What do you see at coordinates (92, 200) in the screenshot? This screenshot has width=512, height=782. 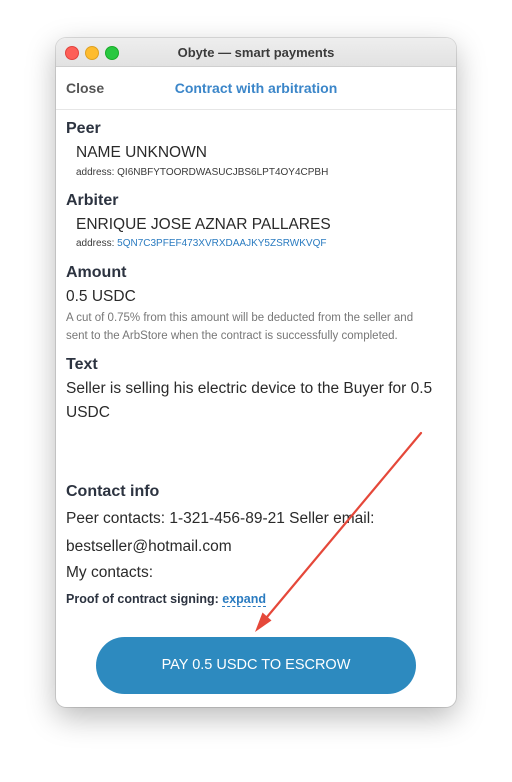 I see `arbiter-heading: Arbiter` at bounding box center [92, 200].